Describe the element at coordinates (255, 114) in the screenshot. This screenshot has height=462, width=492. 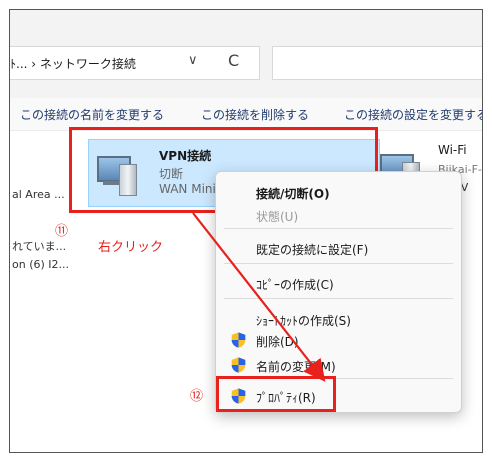
I see `delete-connection-button: この接続を削除する` at that location.